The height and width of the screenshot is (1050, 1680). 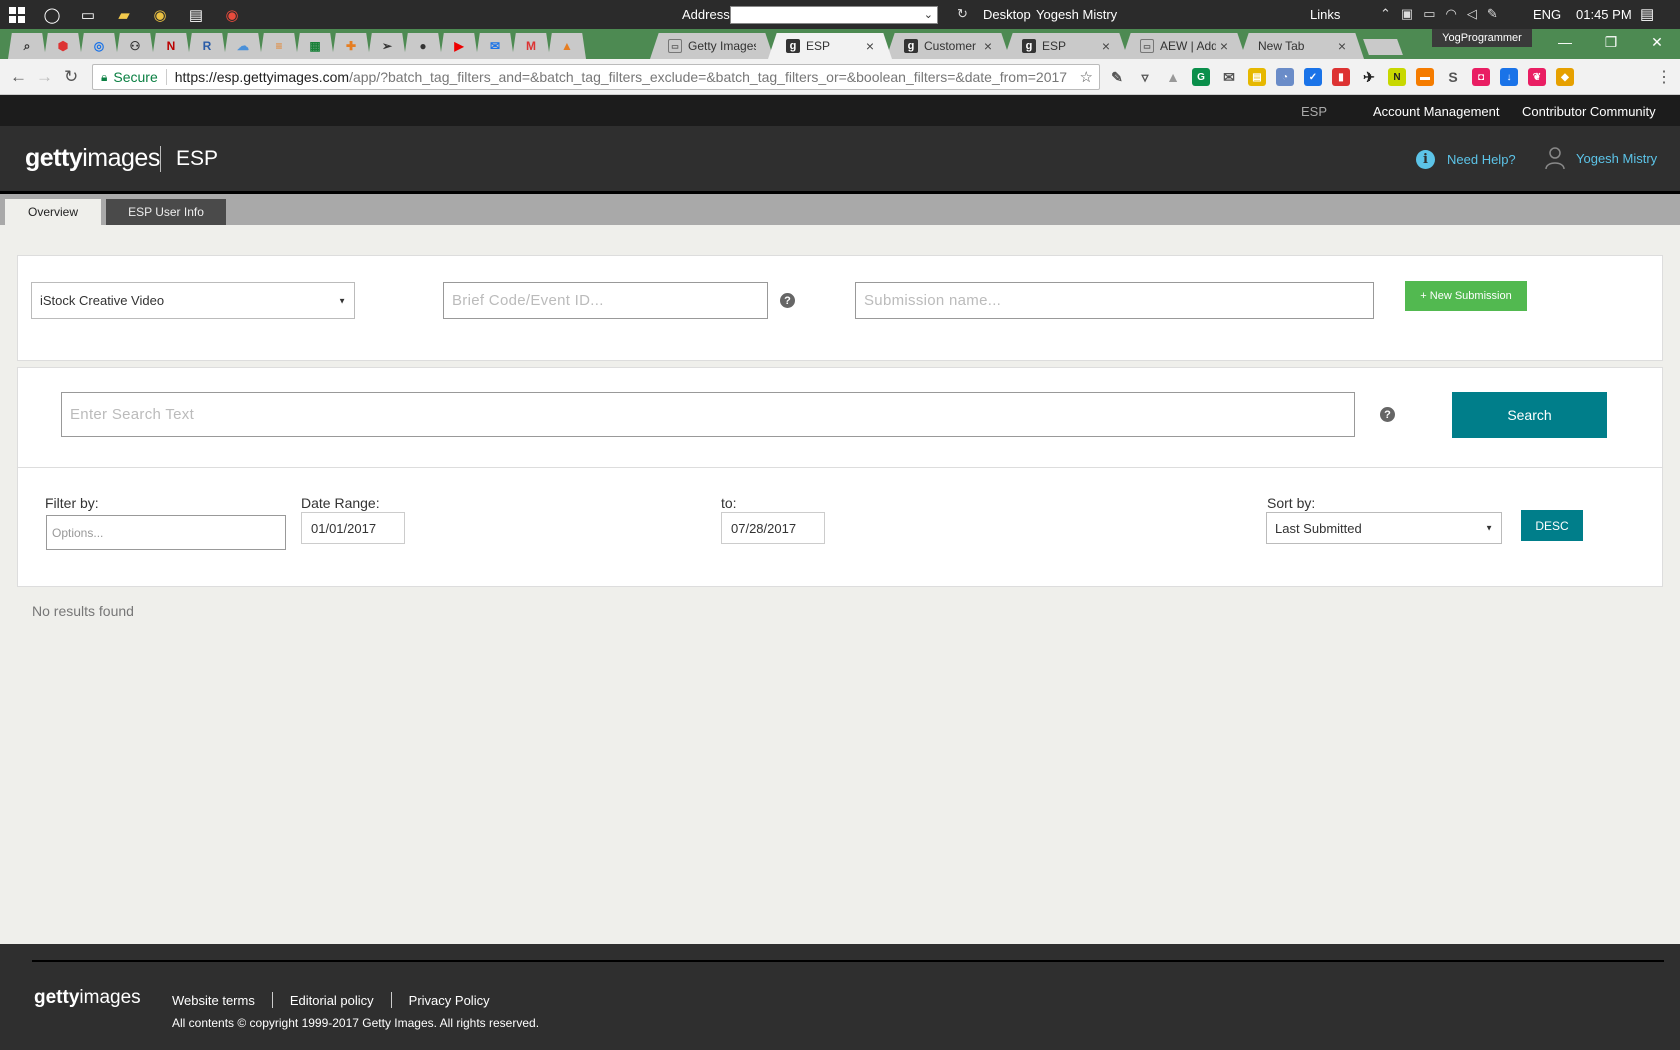 What do you see at coordinates (1084, 77) in the screenshot?
I see `bookmark-star-icon: ☆` at bounding box center [1084, 77].